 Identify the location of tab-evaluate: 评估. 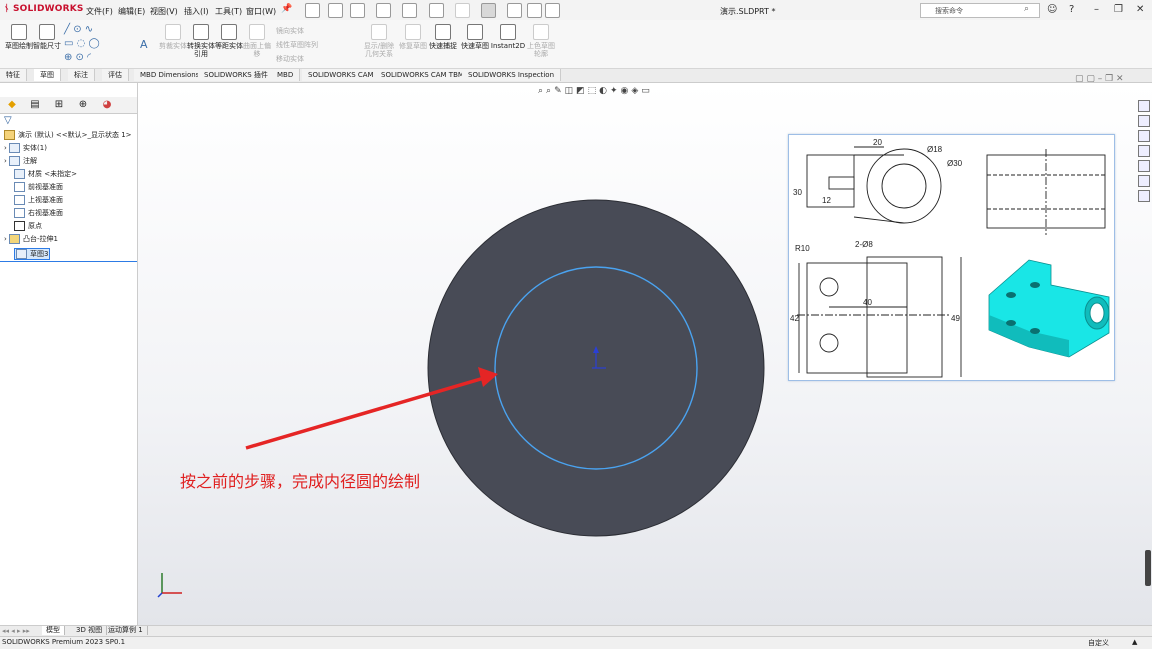
(115, 75).